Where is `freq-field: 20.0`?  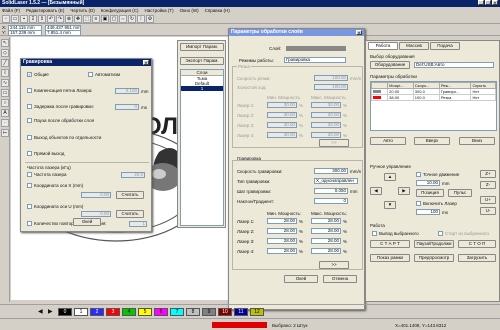 freq-field: 20.0 is located at coordinates (133, 175).